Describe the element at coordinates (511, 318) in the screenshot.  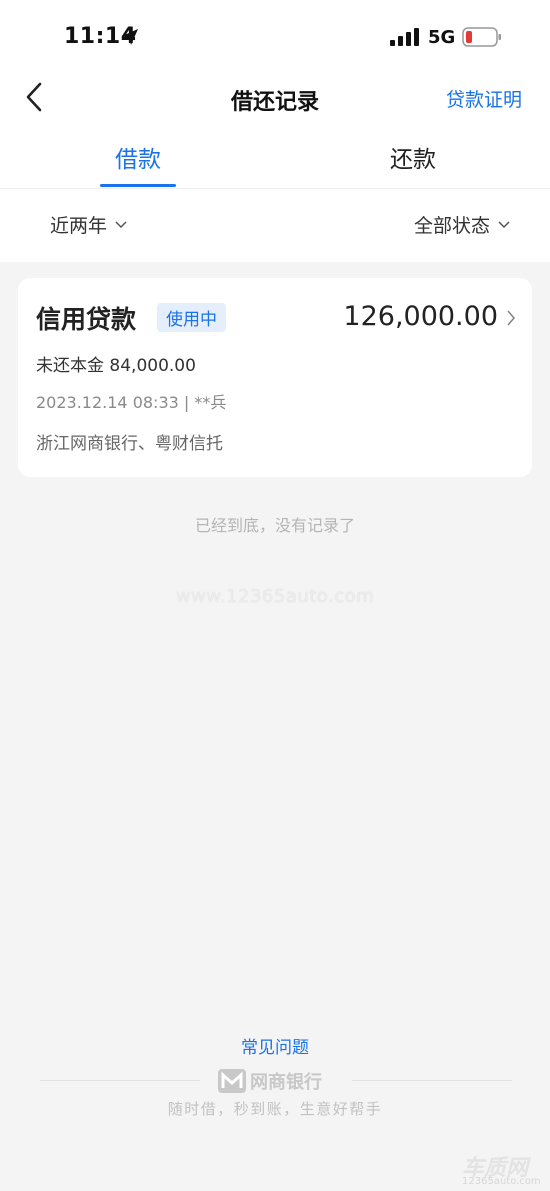
I see `chevron-right-icon` at that location.